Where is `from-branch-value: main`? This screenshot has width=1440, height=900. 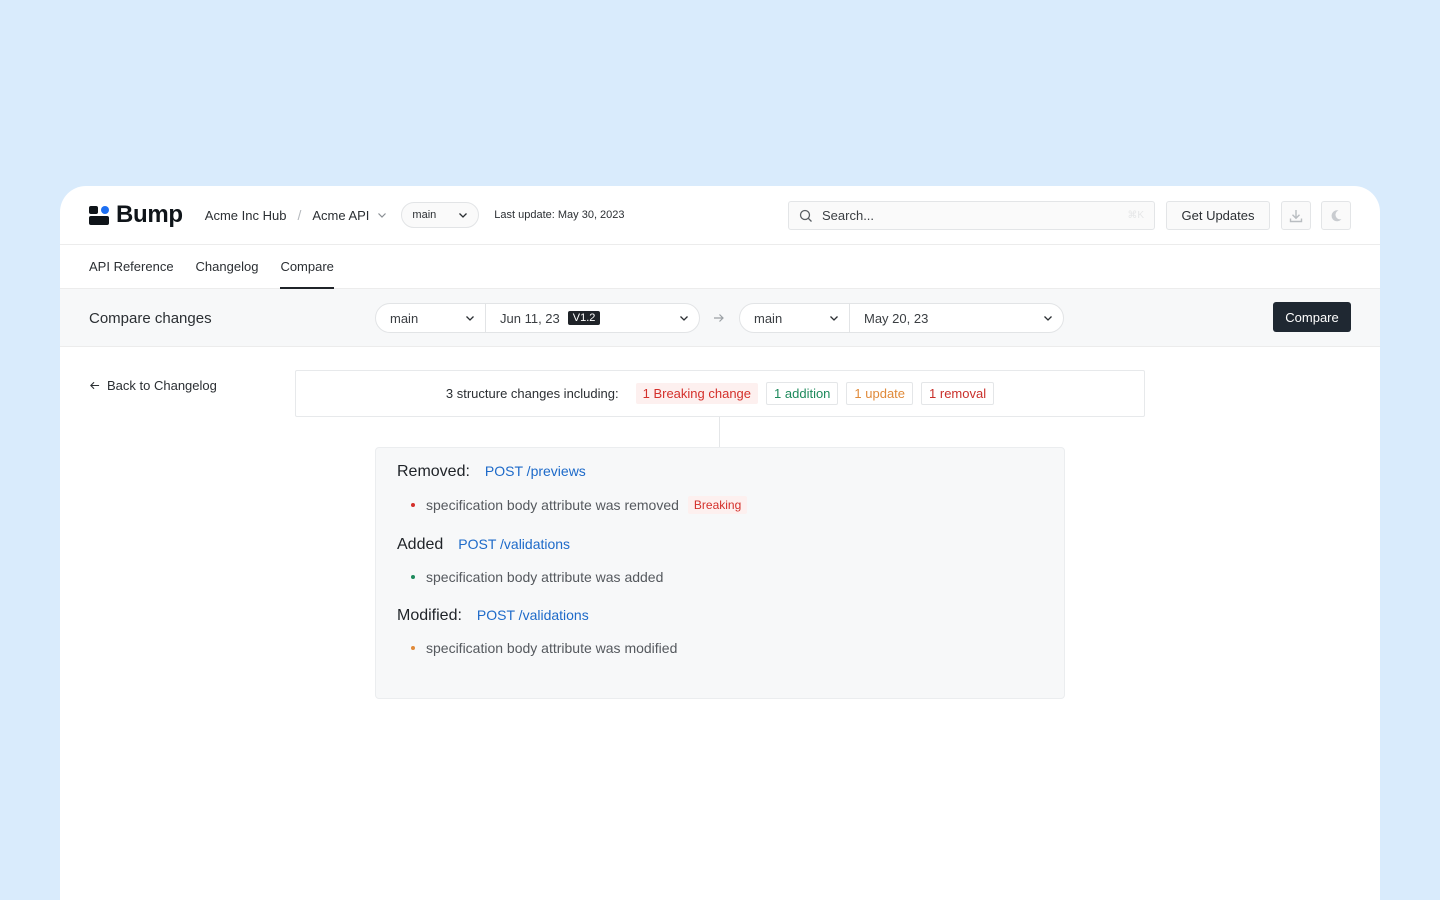 from-branch-value: main is located at coordinates (404, 318).